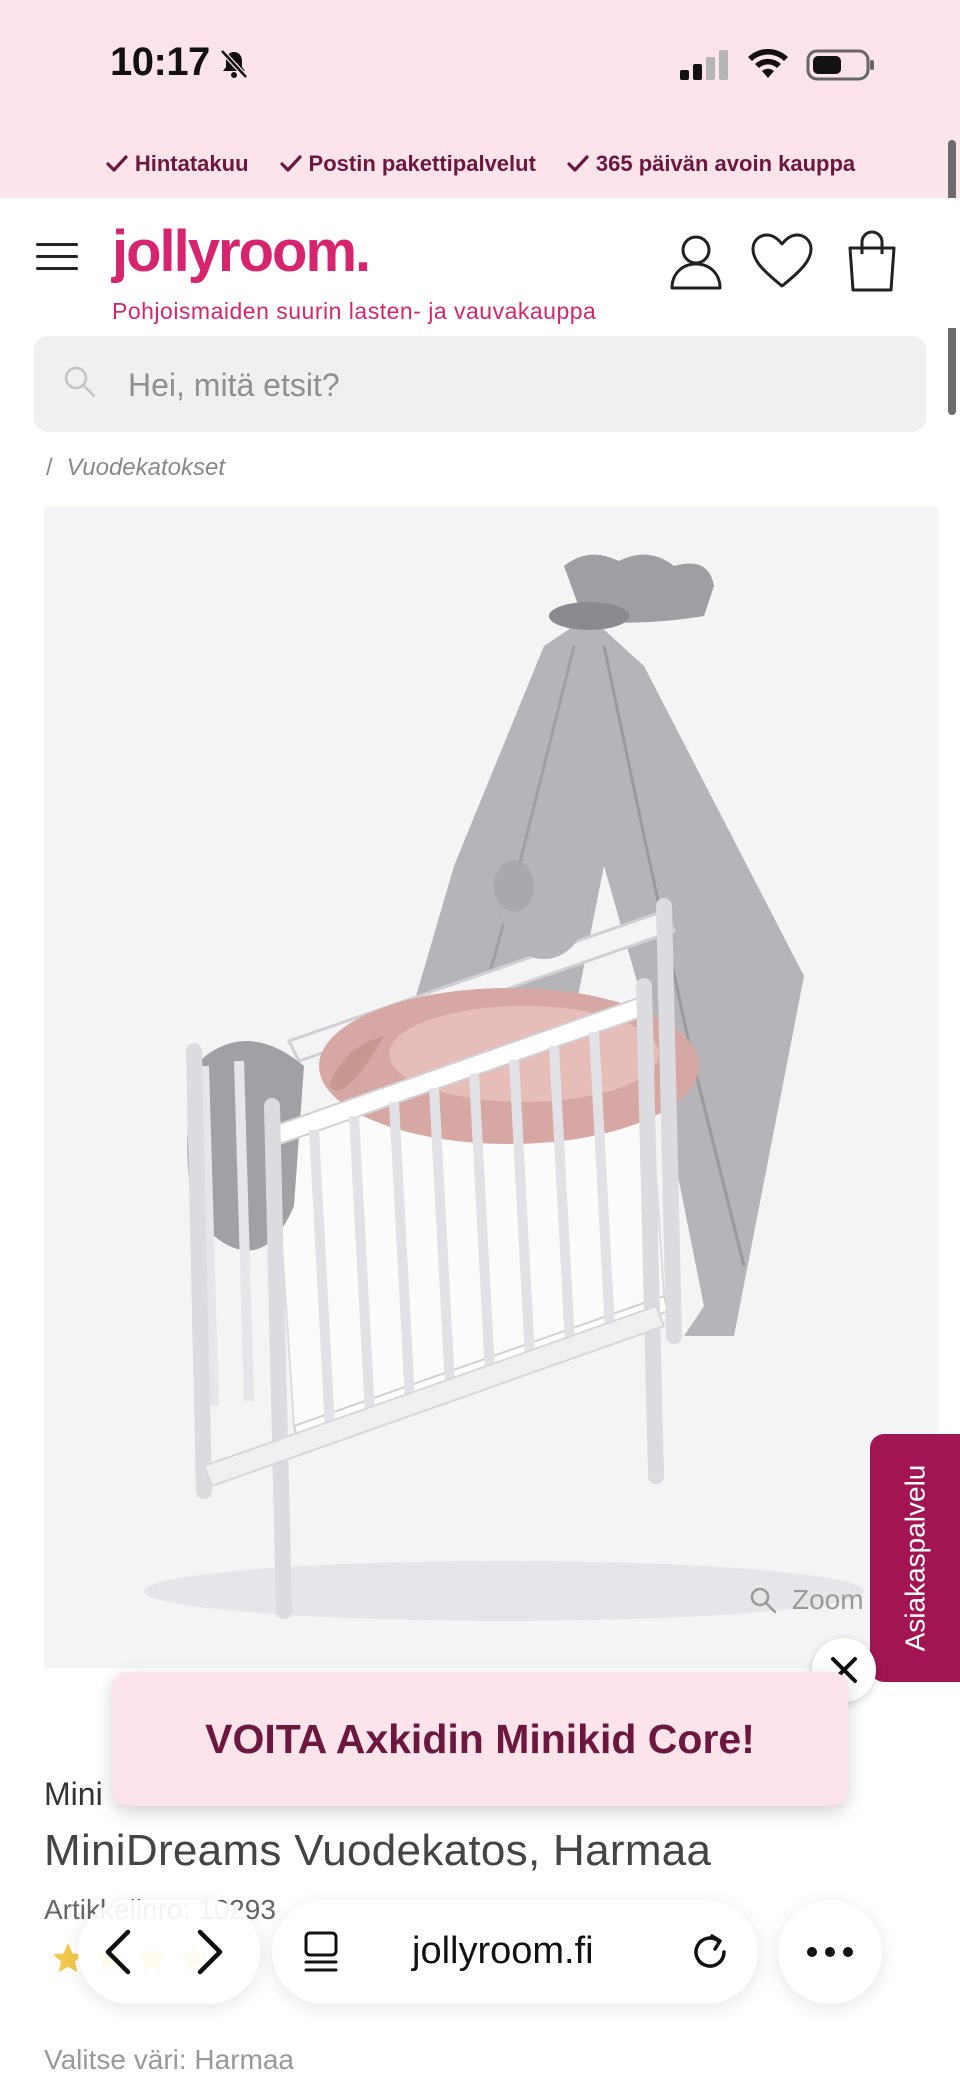  Describe the element at coordinates (710, 1952) in the screenshot. I see `reload-icon` at that location.